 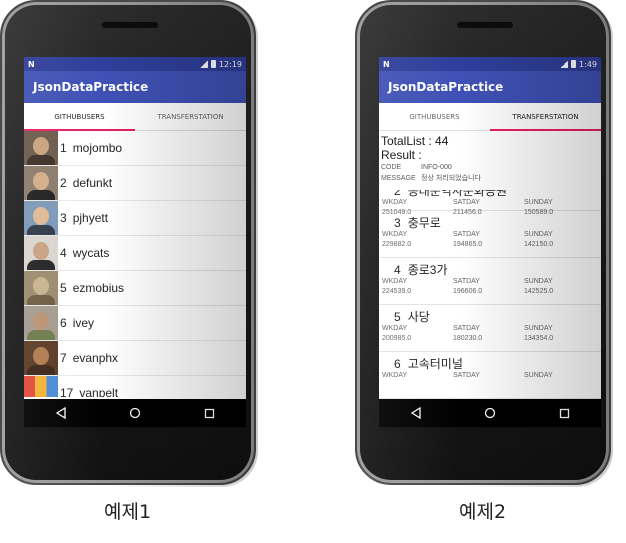 I want to click on station-index: 6, so click(x=397, y=364).